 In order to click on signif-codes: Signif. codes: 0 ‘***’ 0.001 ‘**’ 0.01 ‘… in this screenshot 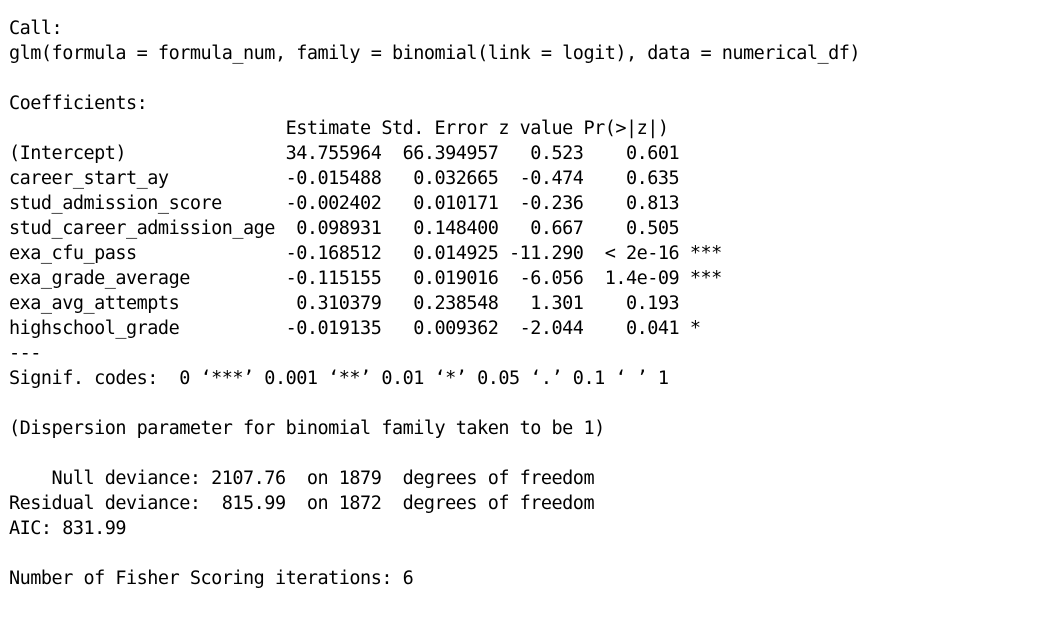, I will do `click(339, 378)`.